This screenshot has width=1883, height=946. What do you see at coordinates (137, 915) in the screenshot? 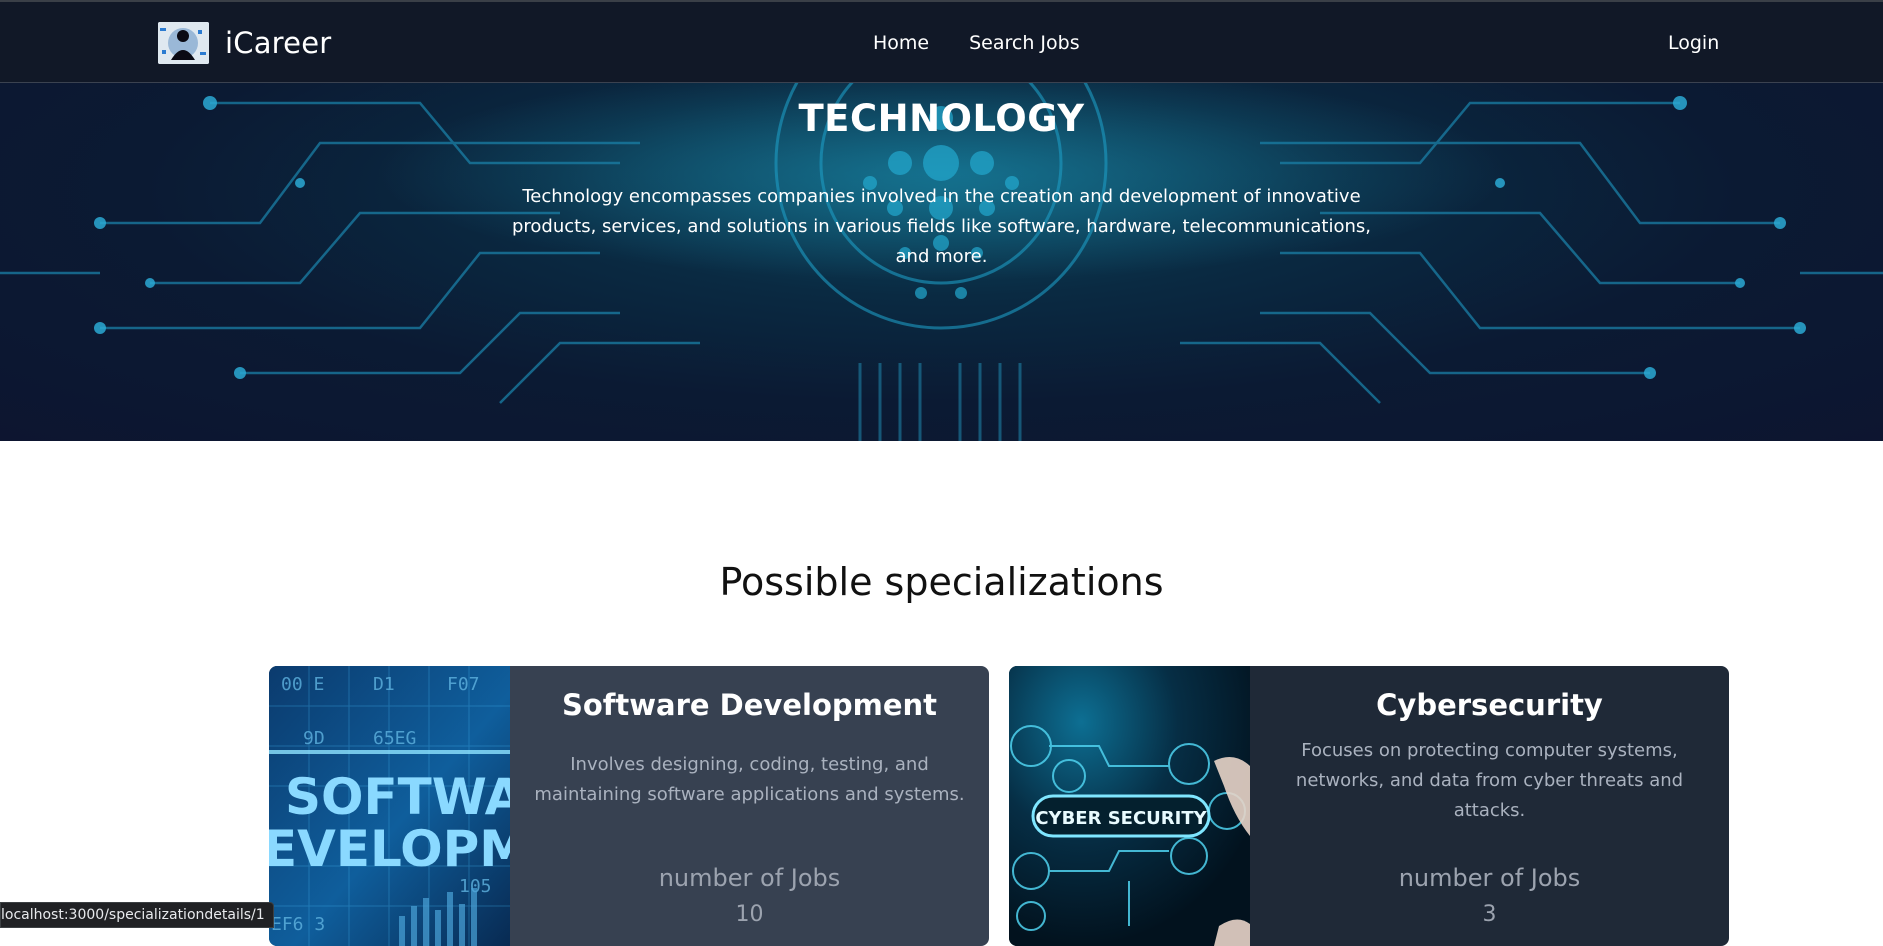
I see `browser-status-url: localhost:3000/specializationdetails/1` at bounding box center [137, 915].